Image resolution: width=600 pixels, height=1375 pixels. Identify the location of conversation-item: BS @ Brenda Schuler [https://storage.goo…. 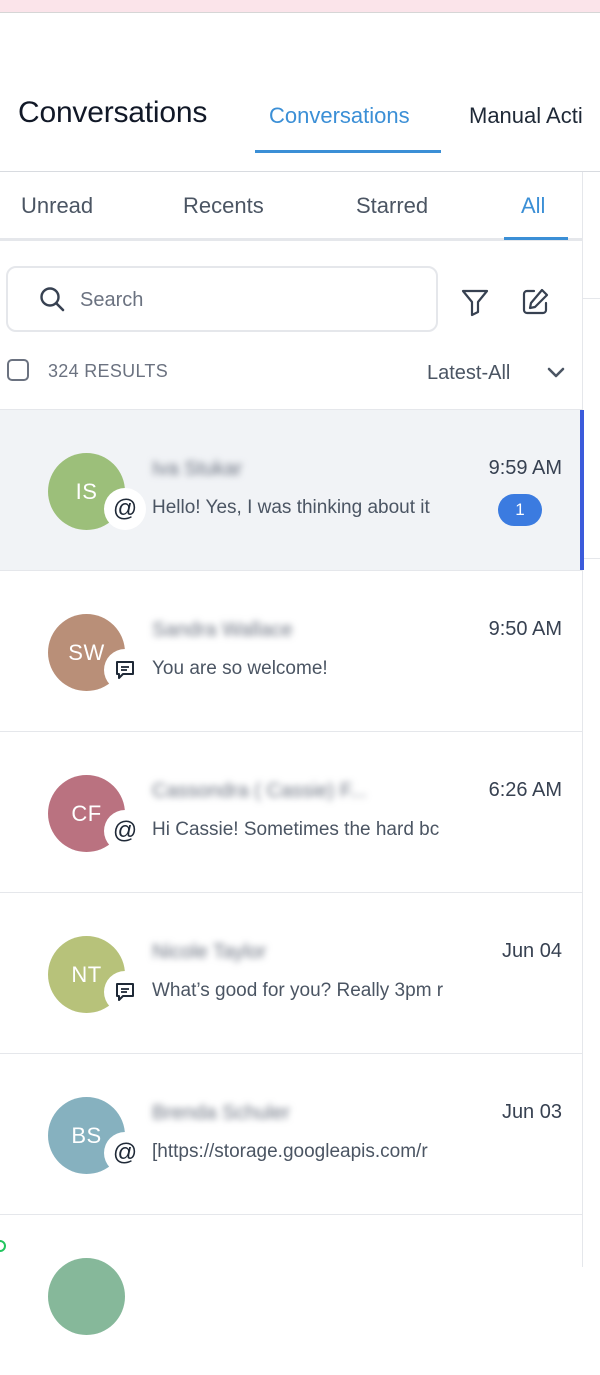
(291, 1133).